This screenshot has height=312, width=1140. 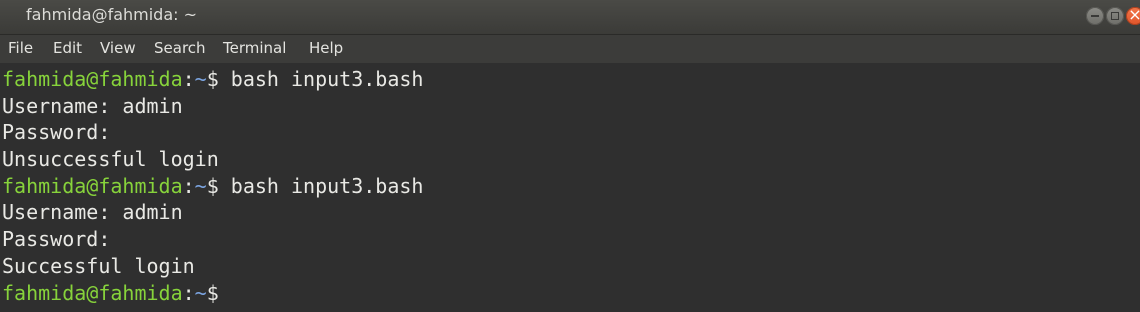 I want to click on menu-file: File, so click(x=20, y=48).